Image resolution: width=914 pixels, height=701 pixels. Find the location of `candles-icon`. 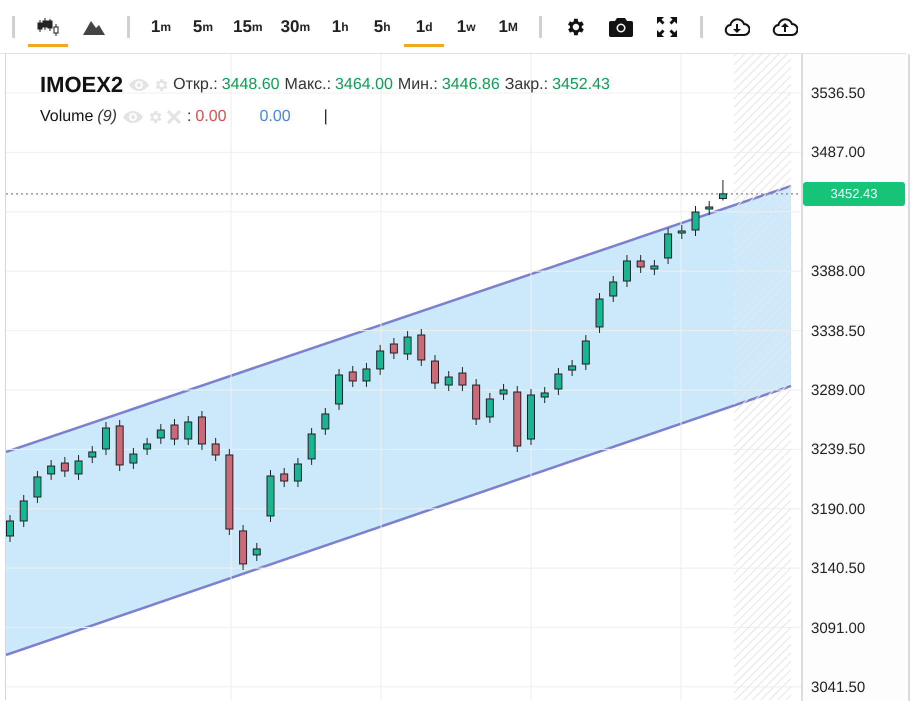

candles-icon is located at coordinates (48, 27).